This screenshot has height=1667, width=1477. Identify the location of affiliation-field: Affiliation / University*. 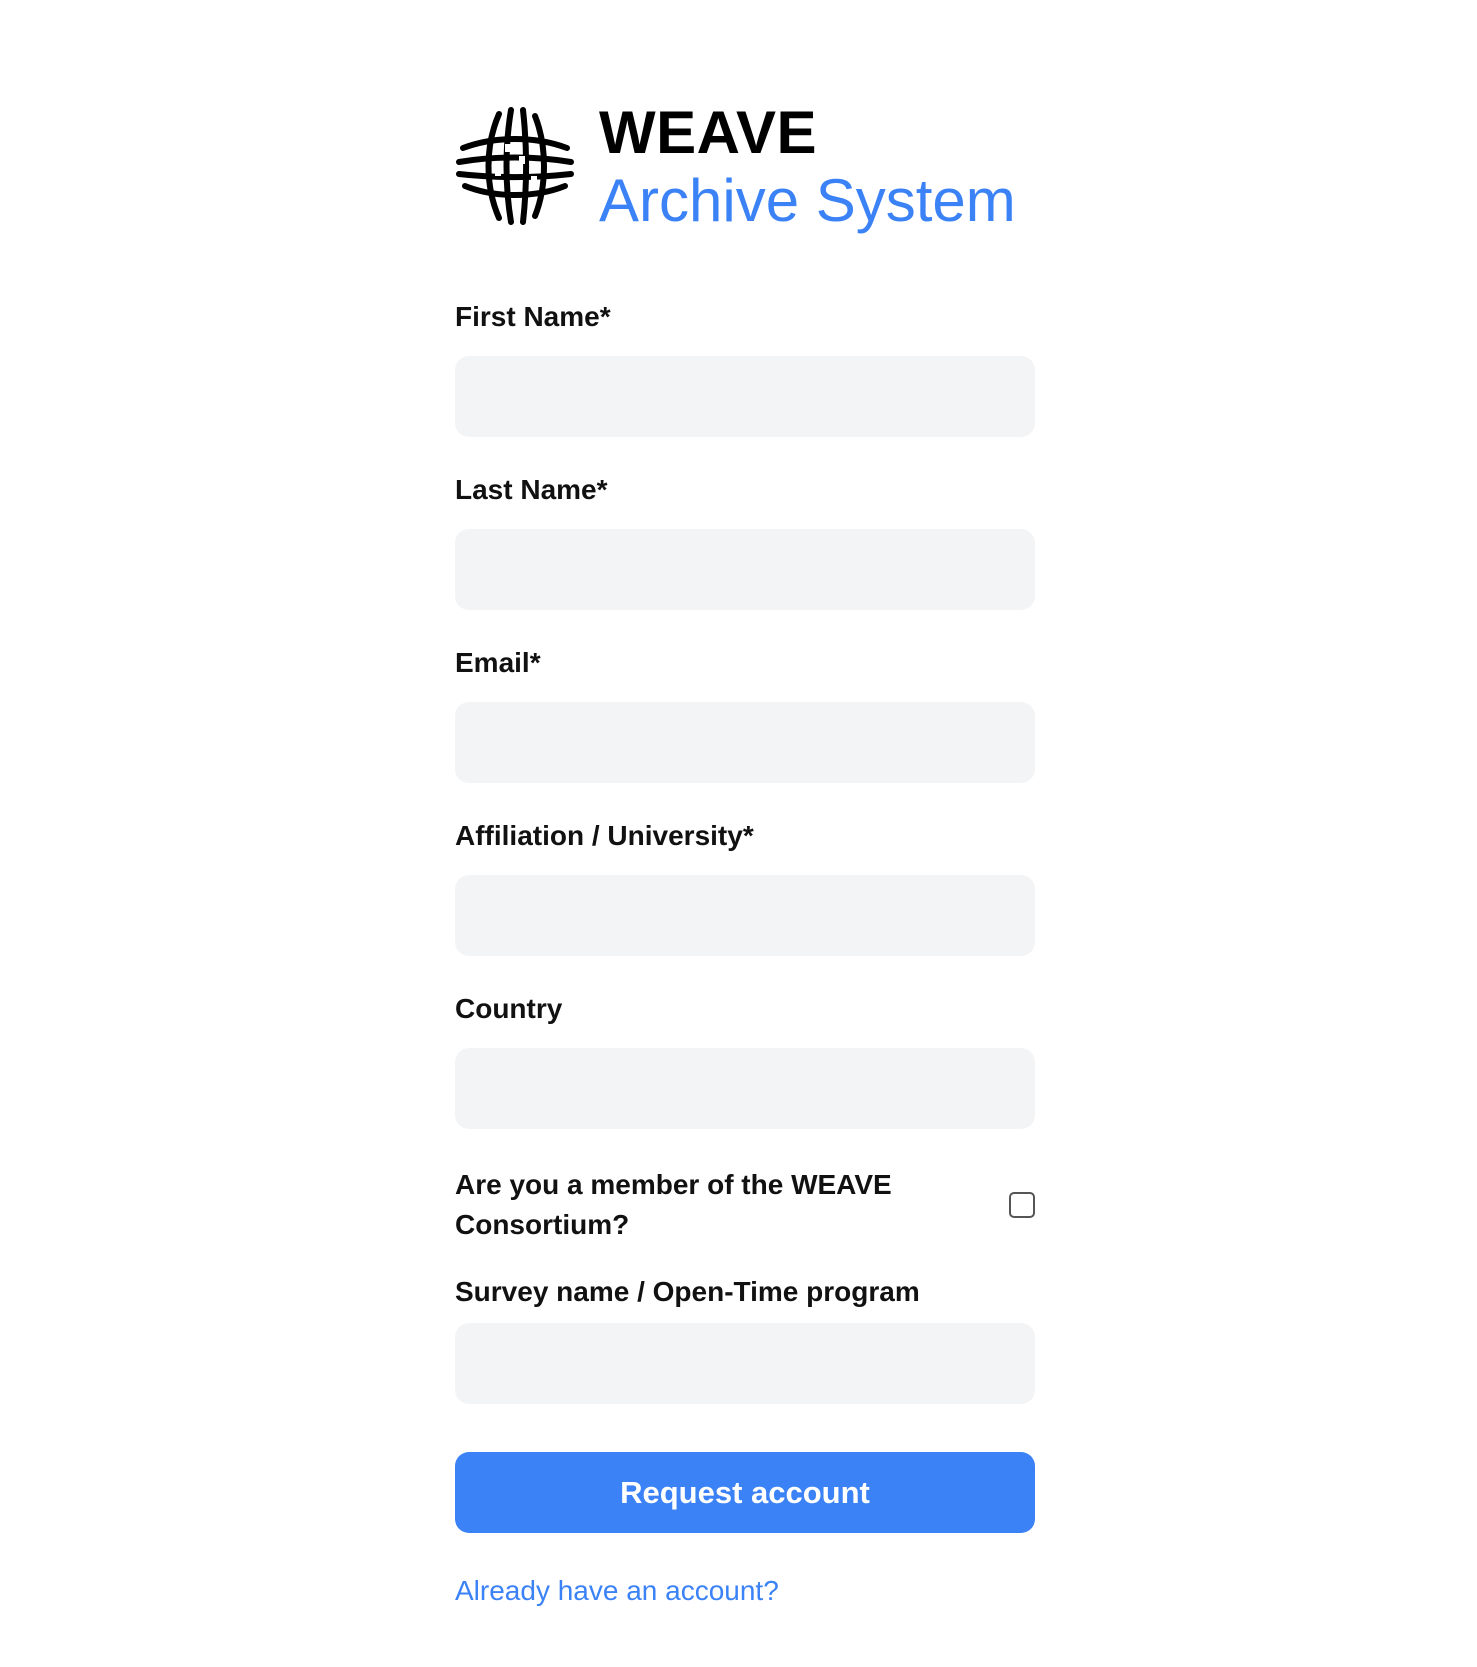
(745, 887).